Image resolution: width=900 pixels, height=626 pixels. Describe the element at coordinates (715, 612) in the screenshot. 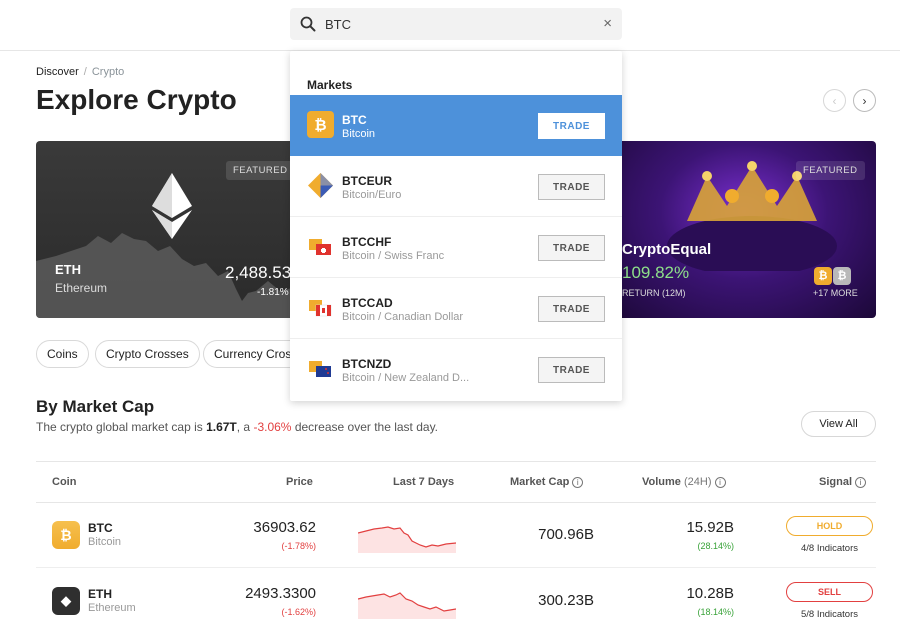

I see `row-volume-change: (18.14%)` at that location.